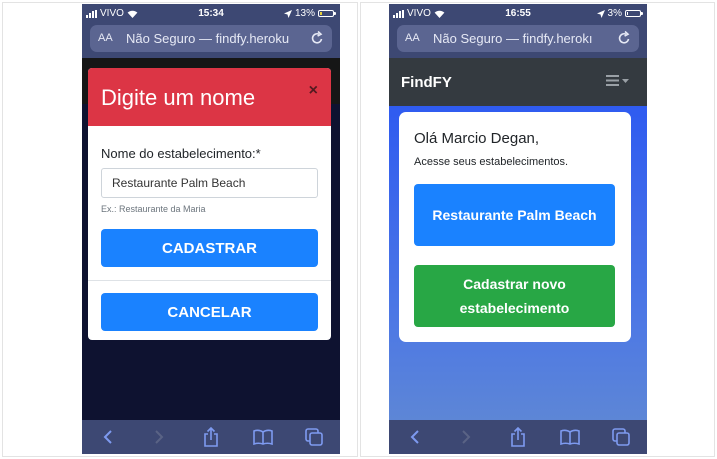 The width and height of the screenshot is (717, 459). Describe the element at coordinates (625, 80) in the screenshot. I see `caret-down-icon` at that location.